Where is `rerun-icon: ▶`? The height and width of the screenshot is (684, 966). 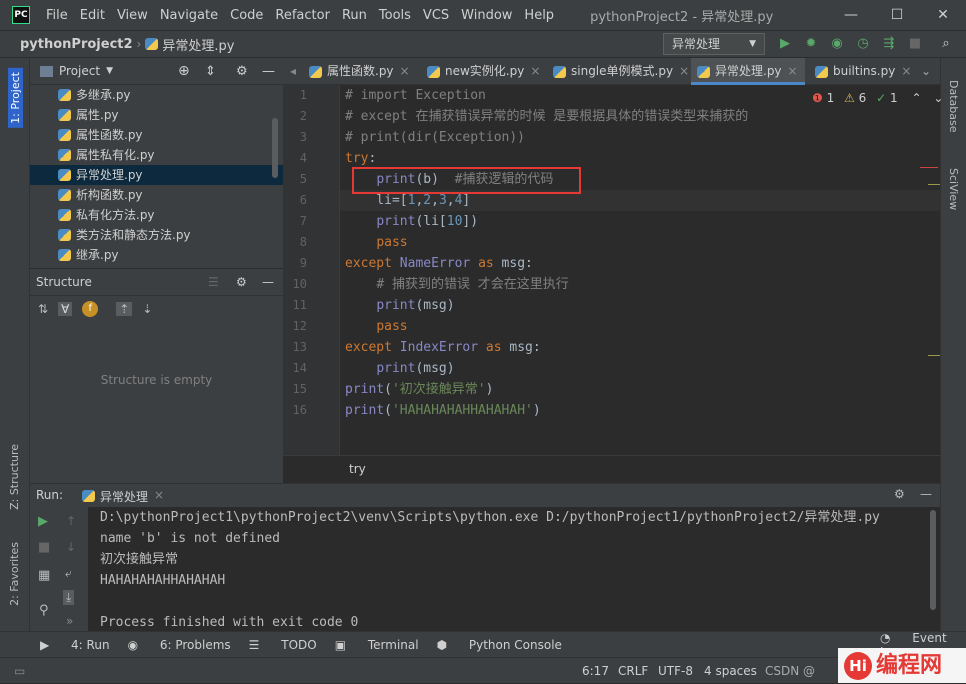 rerun-icon: ▶ is located at coordinates (43, 521).